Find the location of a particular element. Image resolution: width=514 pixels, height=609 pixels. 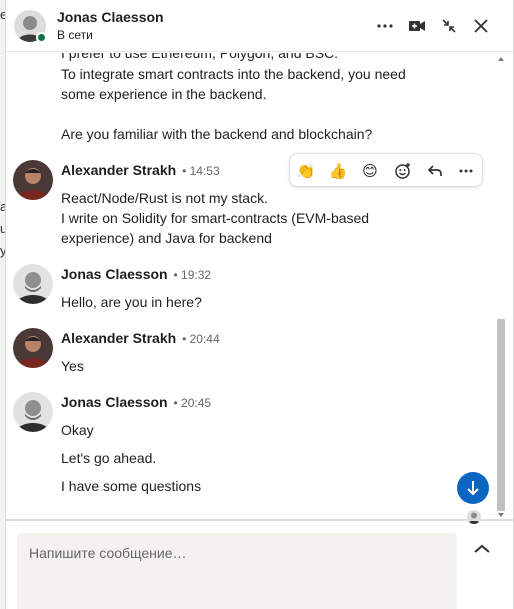

message-line: some experience in the backend. is located at coordinates (164, 94).